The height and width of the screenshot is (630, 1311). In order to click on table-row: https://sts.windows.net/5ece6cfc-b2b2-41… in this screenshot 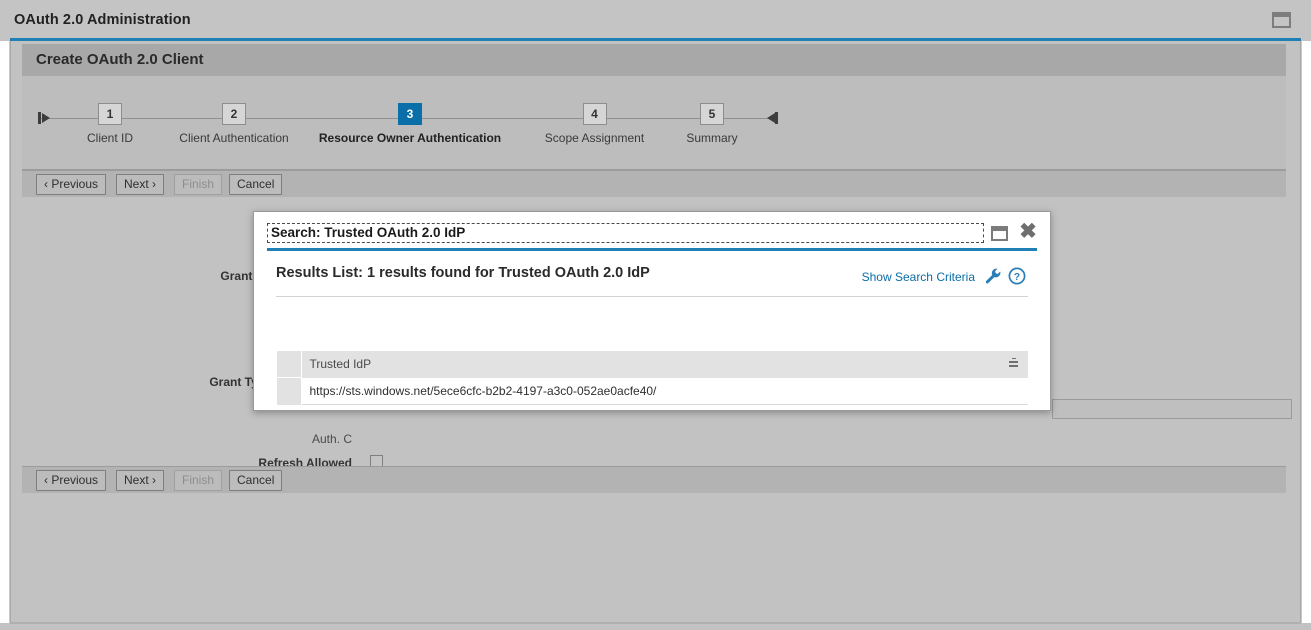, I will do `click(652, 391)`.